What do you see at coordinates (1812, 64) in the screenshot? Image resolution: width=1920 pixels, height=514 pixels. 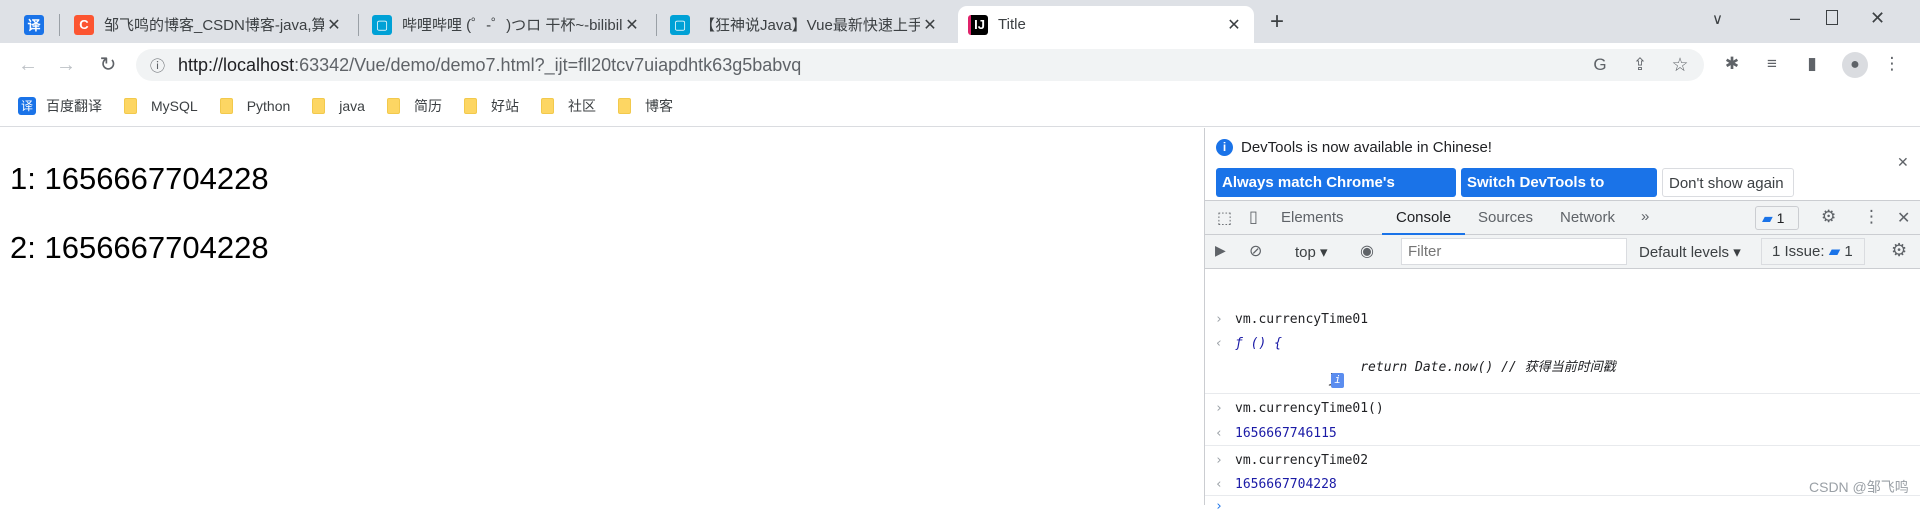 I see `side-panel-icon: ▮` at bounding box center [1812, 64].